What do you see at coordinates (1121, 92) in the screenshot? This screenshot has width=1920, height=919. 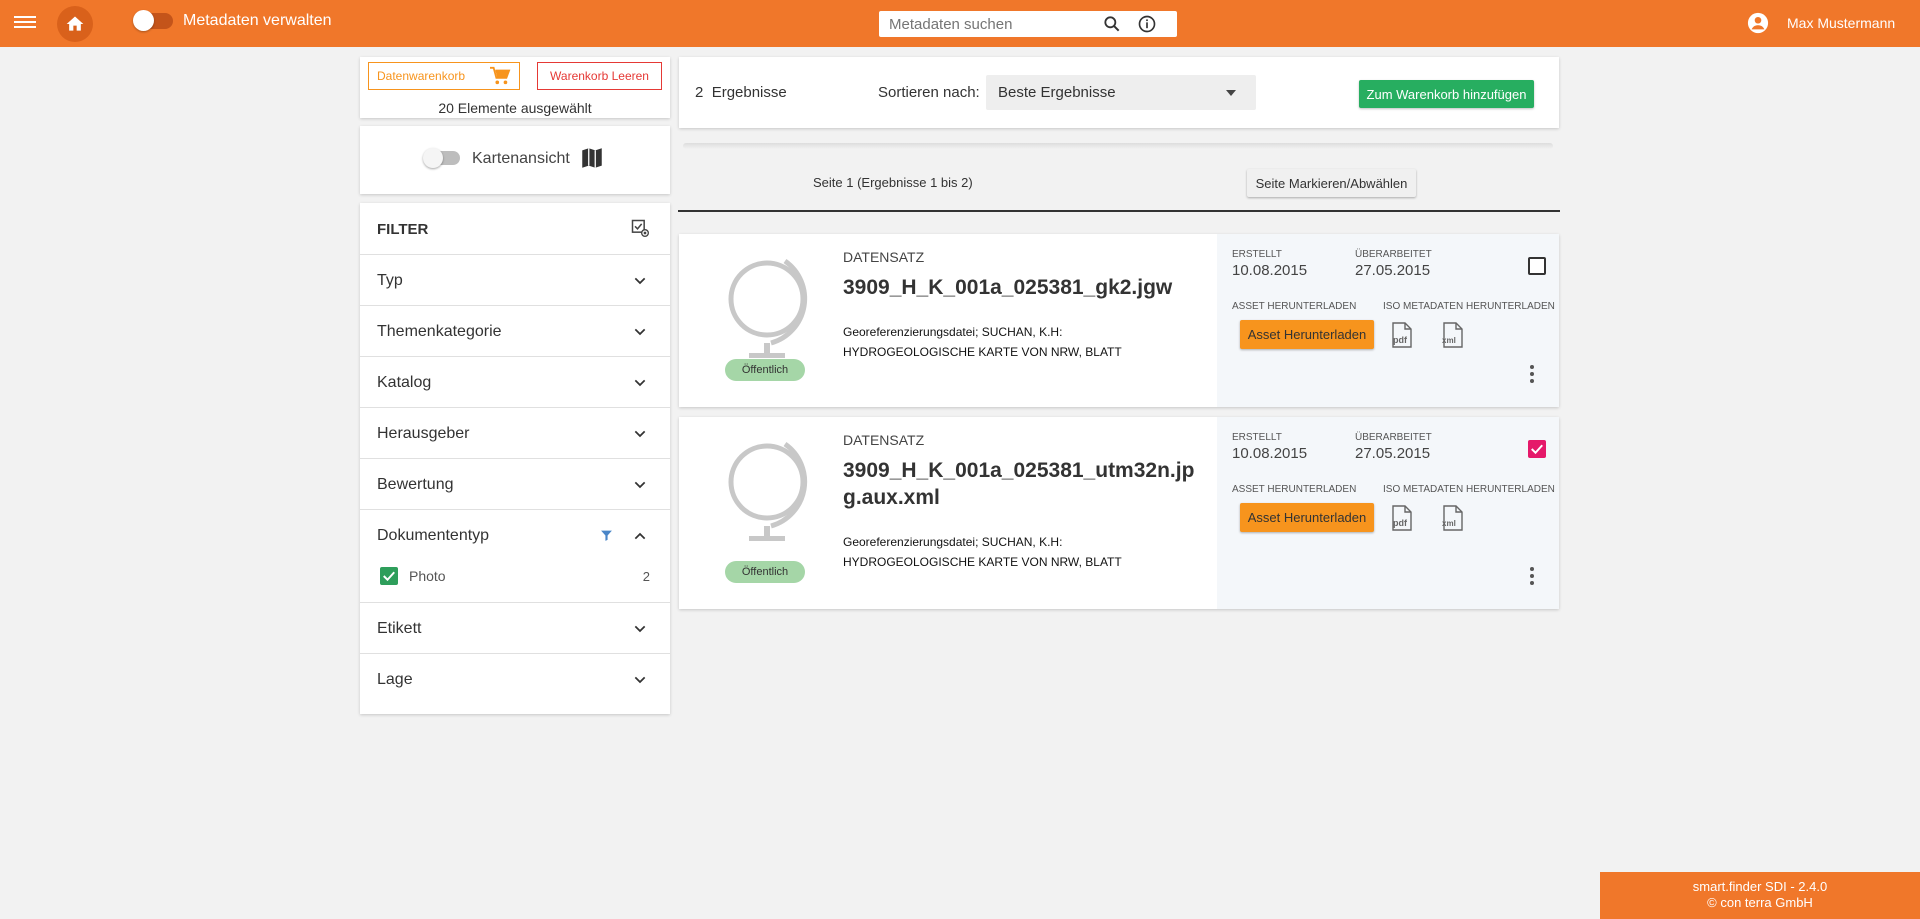 I see `sort-select: Beste Ergebnisse` at bounding box center [1121, 92].